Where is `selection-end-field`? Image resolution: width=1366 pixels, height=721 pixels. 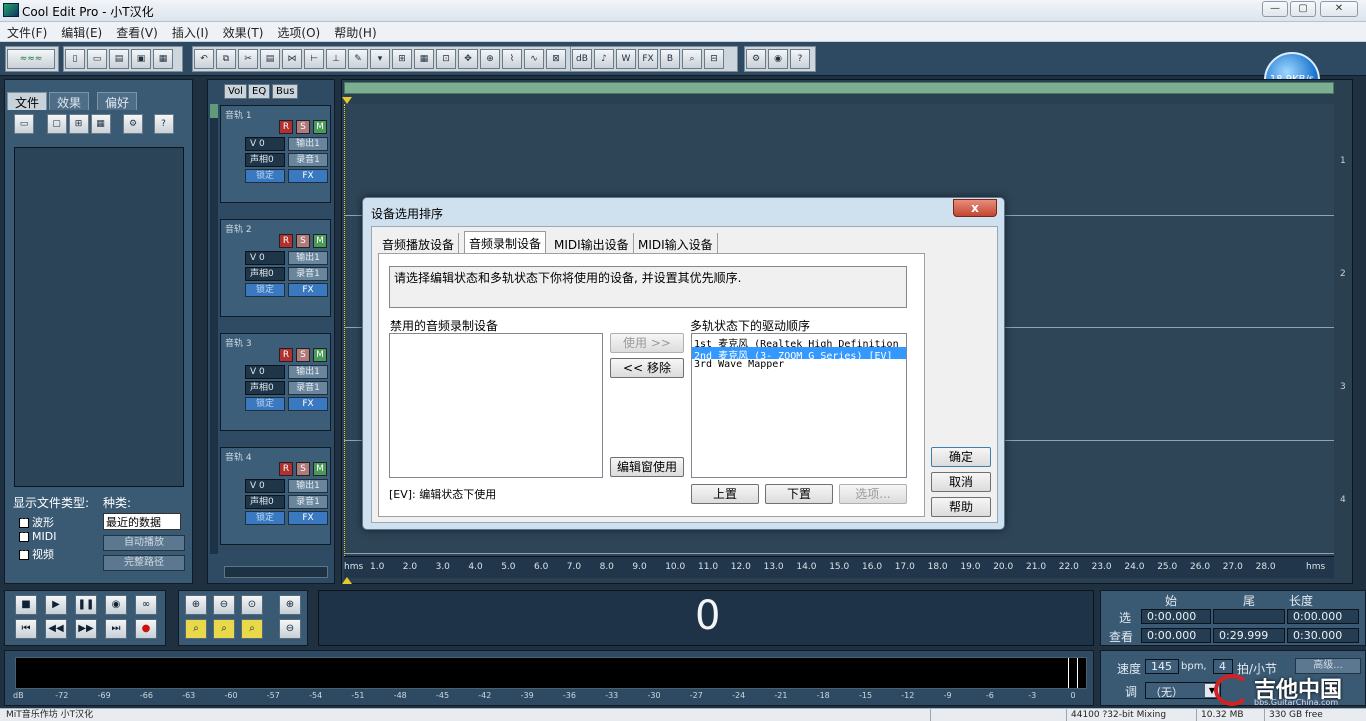 selection-end-field is located at coordinates (1249, 616).